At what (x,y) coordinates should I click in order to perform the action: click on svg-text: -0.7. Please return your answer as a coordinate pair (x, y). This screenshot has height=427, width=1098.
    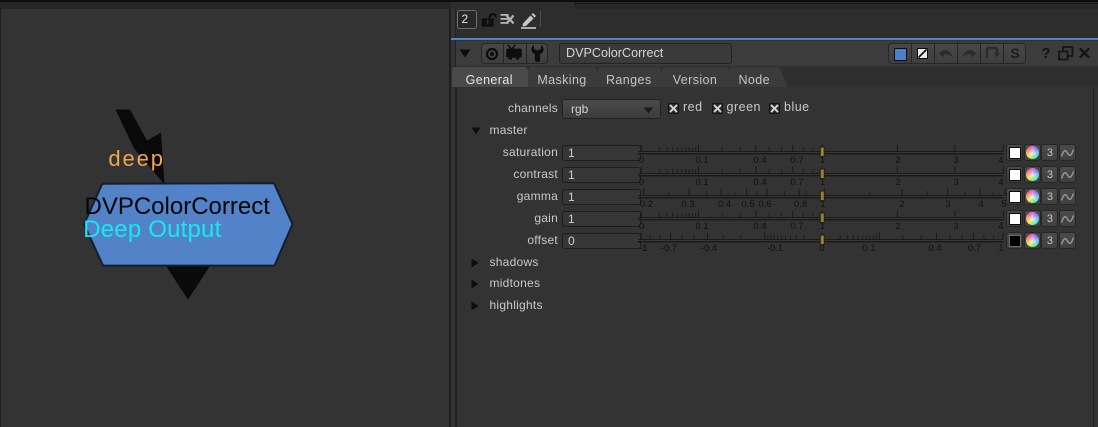
    Looking at the image, I should click on (669, 248).